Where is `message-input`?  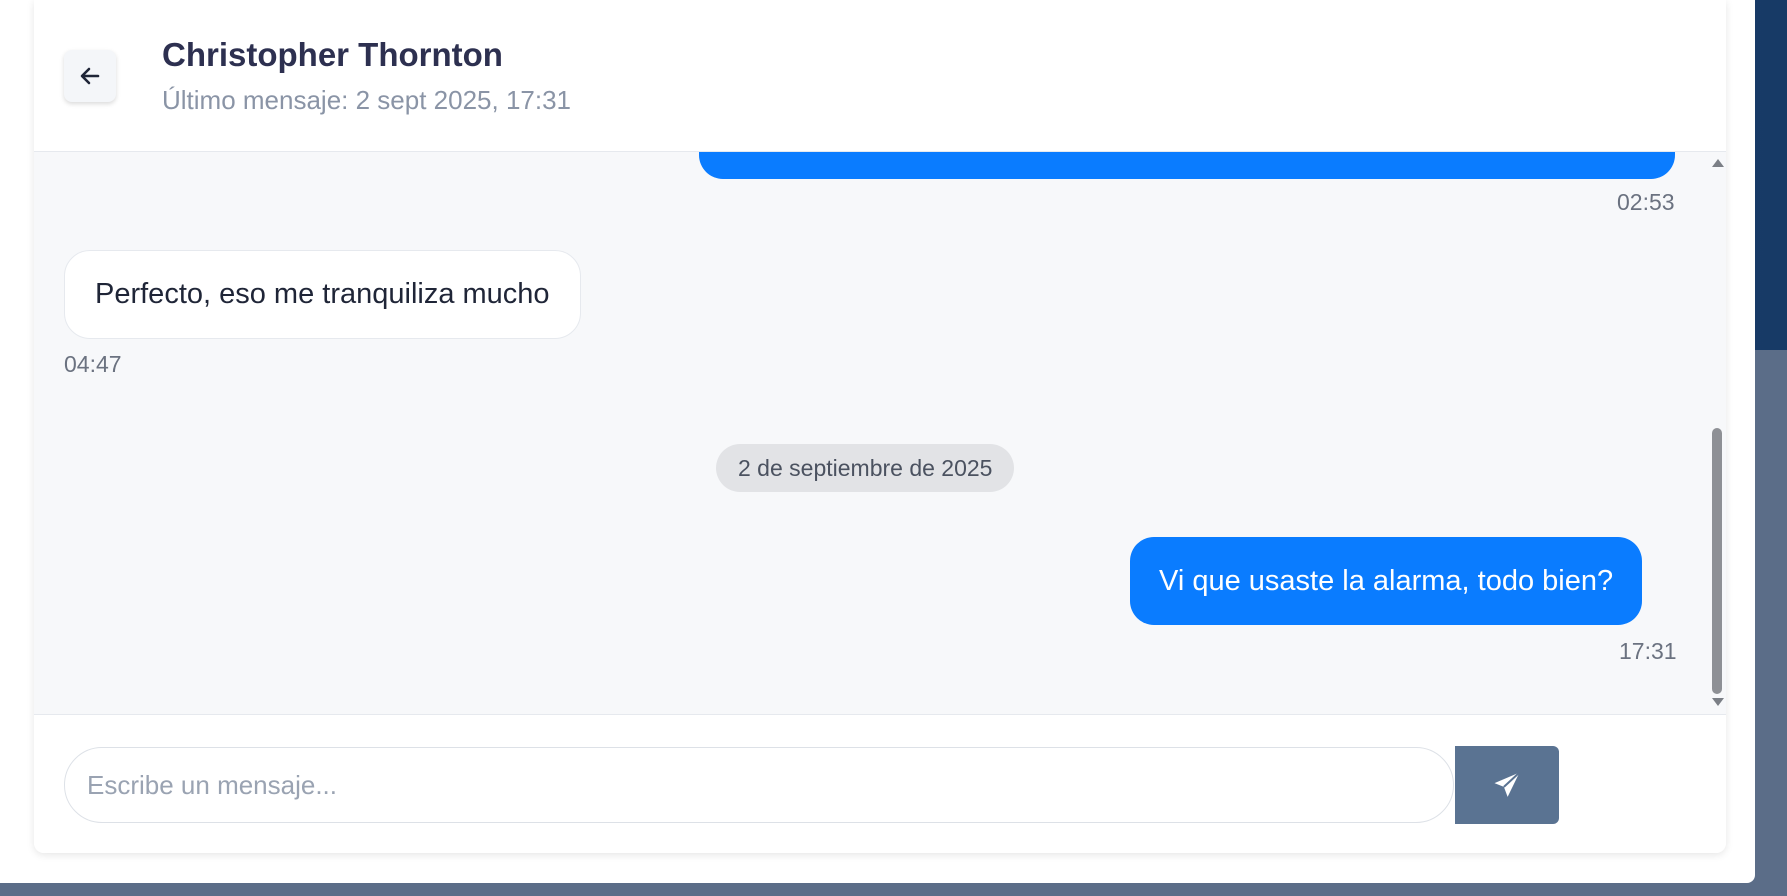 message-input is located at coordinates (759, 785).